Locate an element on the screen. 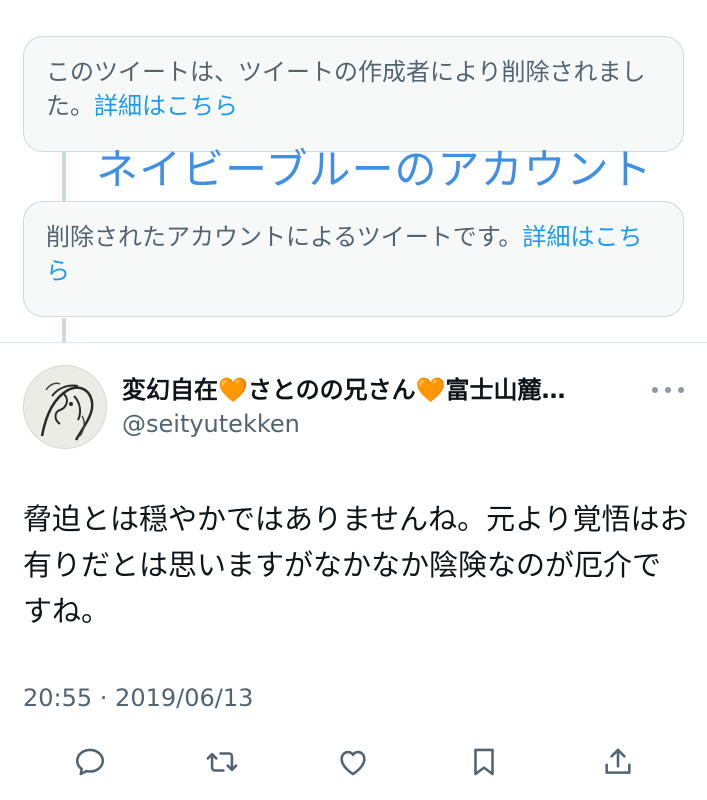  share-button is located at coordinates (618, 762).